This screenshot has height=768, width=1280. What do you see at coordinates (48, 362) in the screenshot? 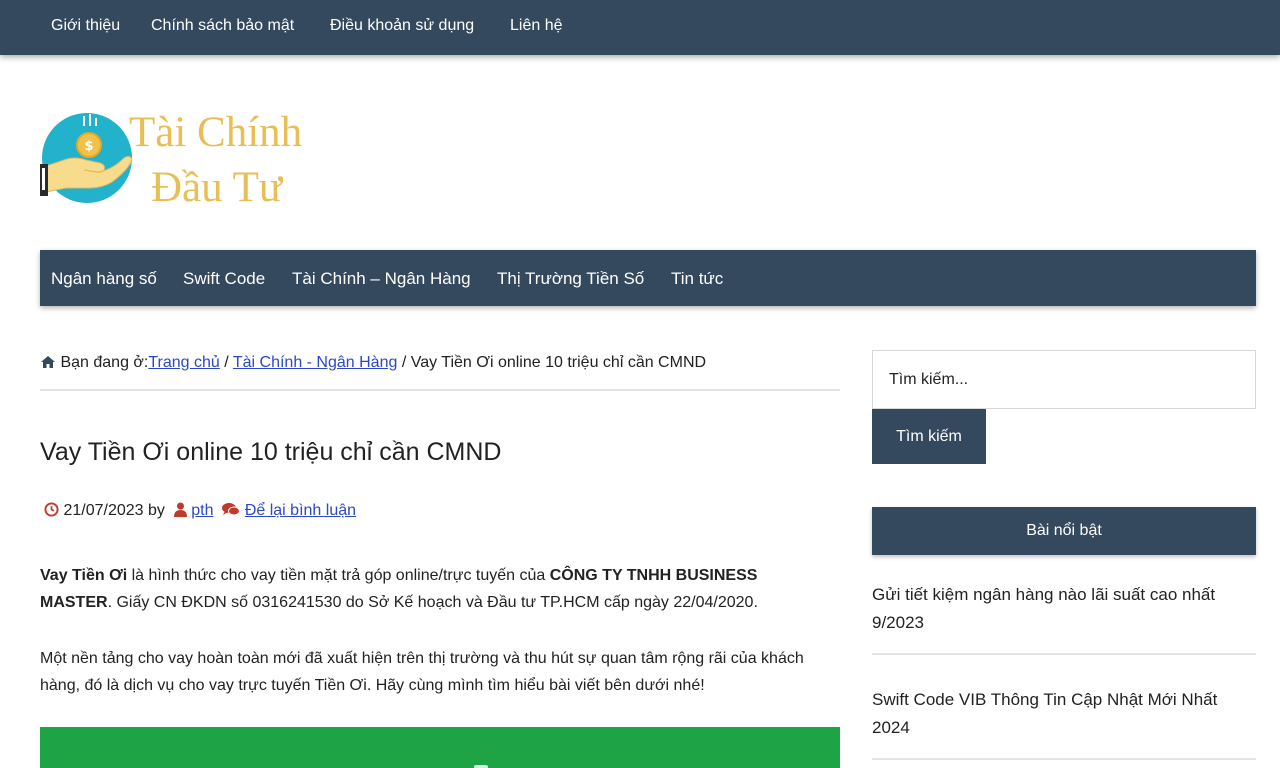
I see `home-icon` at bounding box center [48, 362].